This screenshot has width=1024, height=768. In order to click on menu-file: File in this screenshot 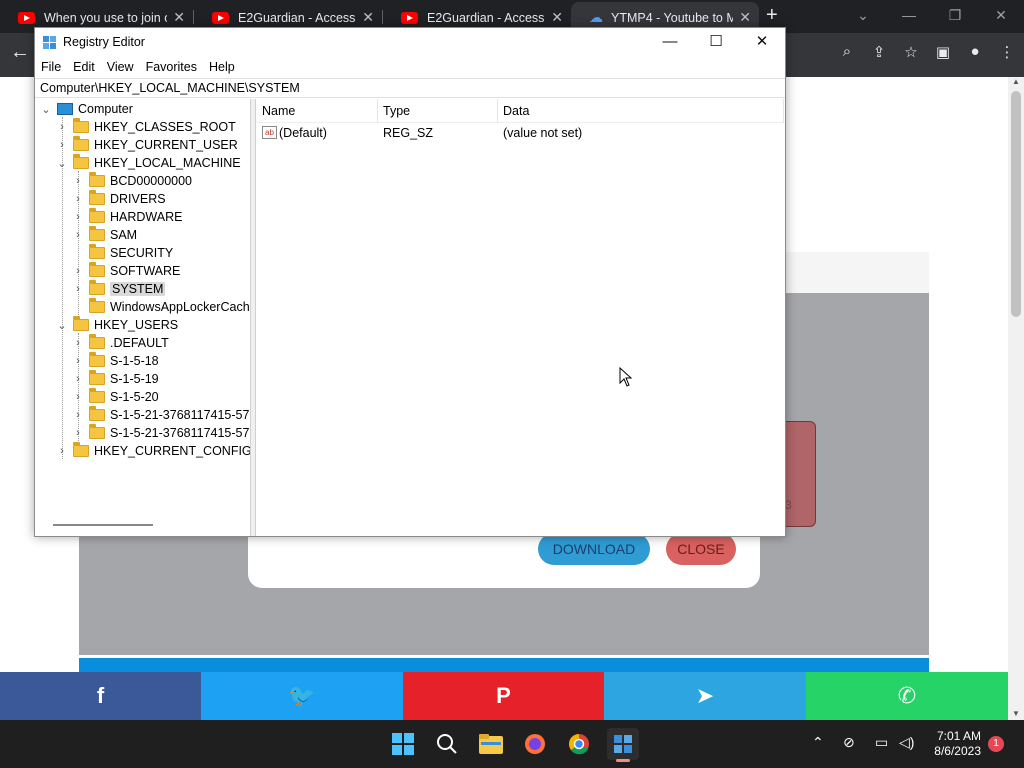, I will do `click(51, 67)`.